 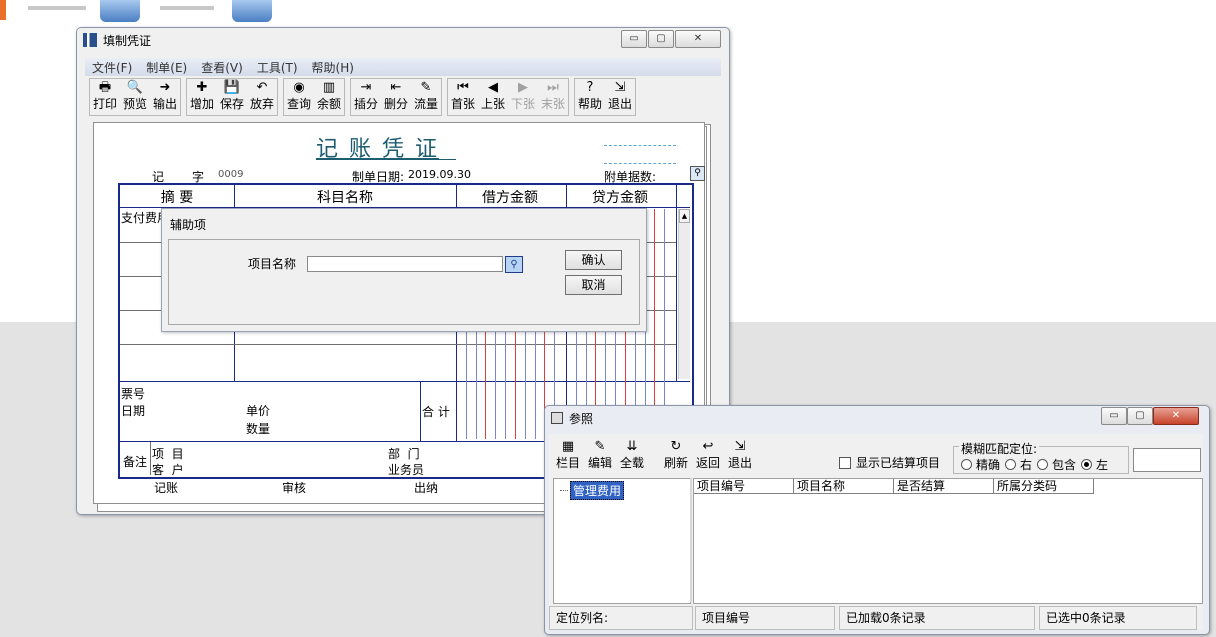 What do you see at coordinates (655, 456) in the screenshot?
I see `reference-toolbar: ▦ 栏目 ✎ 编辑 ⇊ 全载 ↻ 刷新 ↩ 返回 ⇲ 退出` at bounding box center [655, 456].